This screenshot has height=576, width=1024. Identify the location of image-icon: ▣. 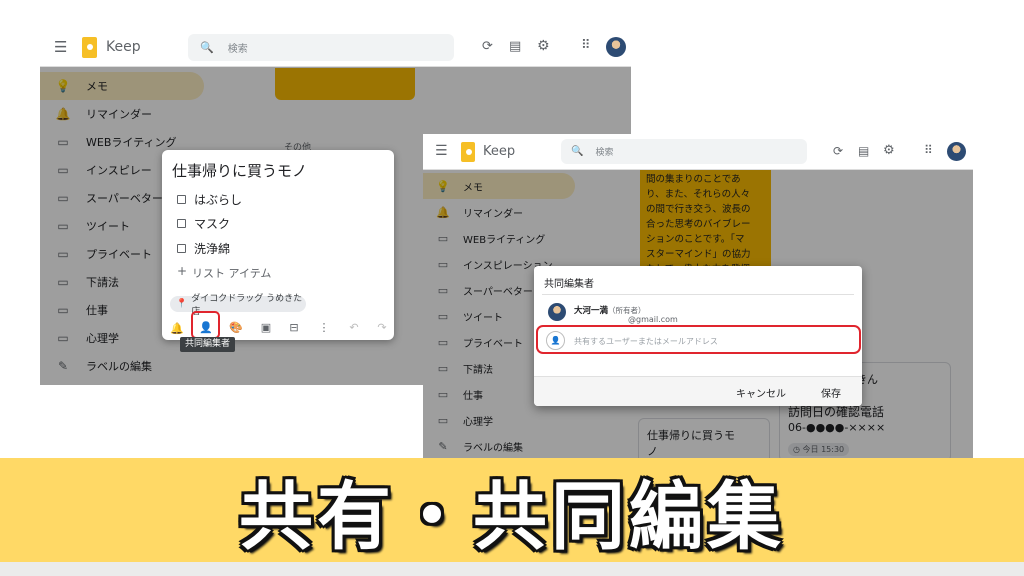
(266, 327).